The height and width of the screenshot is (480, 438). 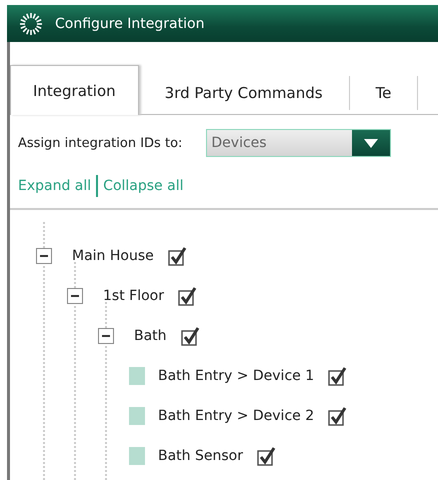 What do you see at coordinates (31, 24) in the screenshot?
I see `spinner-logo-icon` at bounding box center [31, 24].